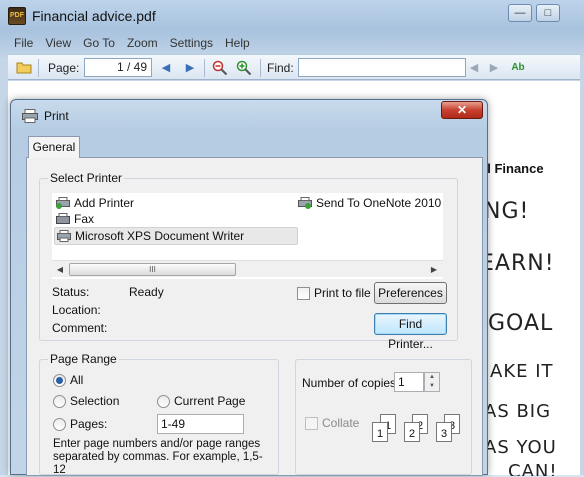 This screenshot has height=477, width=584. What do you see at coordinates (23, 43) in the screenshot?
I see `menu-file: File` at bounding box center [23, 43].